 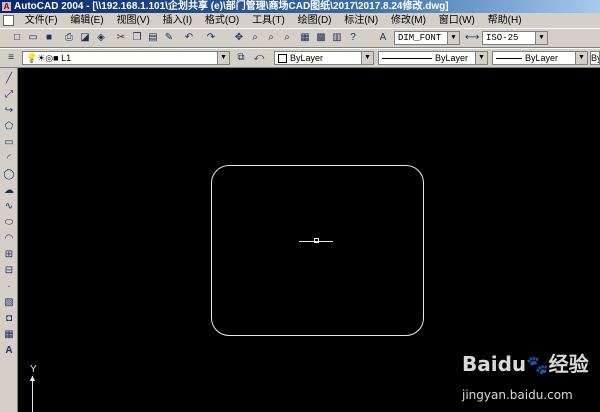 I want to click on color-value: ByLayer, so click(x=307, y=58).